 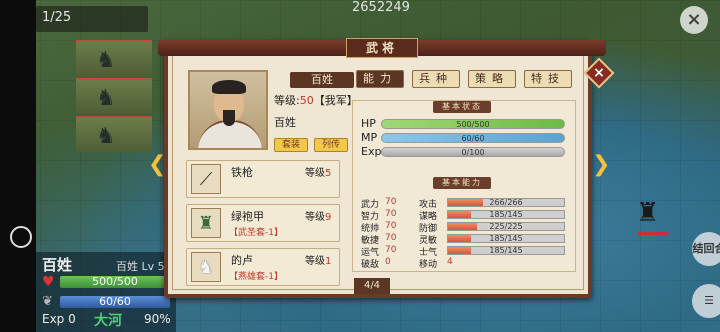 I want to click on mp-icon: ❦, so click(x=47, y=301).